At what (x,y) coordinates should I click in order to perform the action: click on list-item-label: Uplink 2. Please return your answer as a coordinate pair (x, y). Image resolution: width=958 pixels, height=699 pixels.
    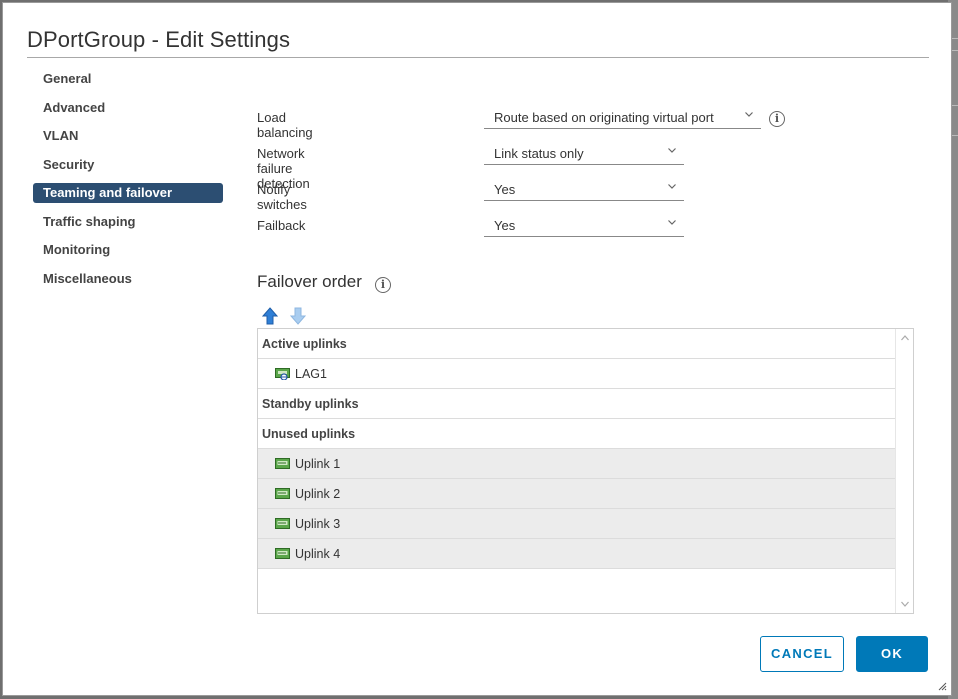
    Looking at the image, I should click on (318, 494).